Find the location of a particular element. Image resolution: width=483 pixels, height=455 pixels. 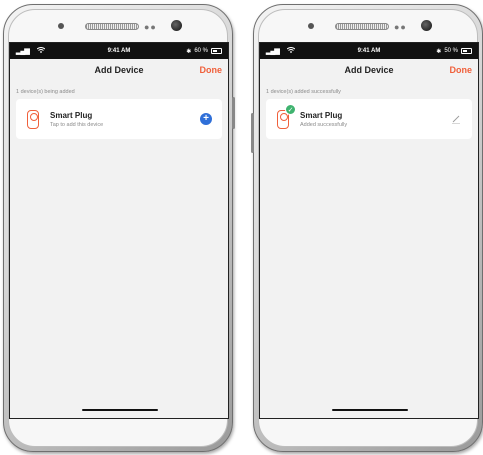

device-icon-wrap: ✓ is located at coordinates (286, 116).